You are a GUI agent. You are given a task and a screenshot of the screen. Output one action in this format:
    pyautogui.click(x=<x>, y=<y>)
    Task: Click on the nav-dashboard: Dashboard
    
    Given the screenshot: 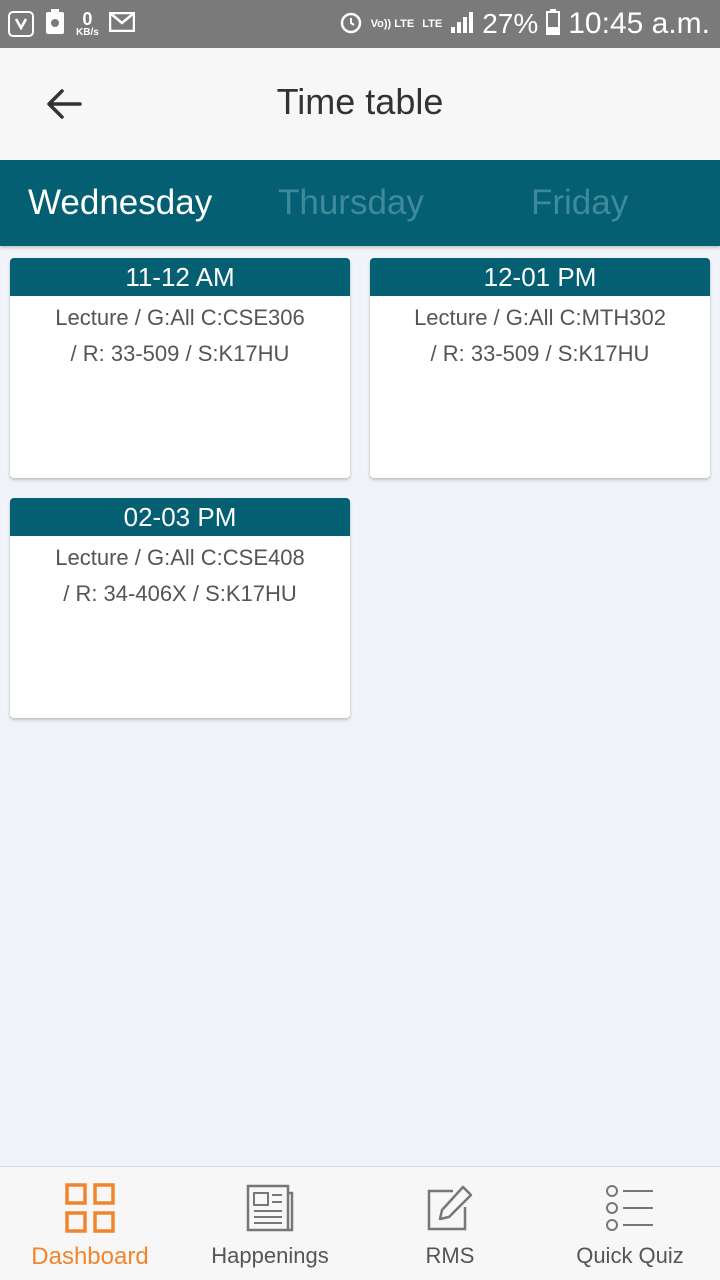 What is the action you would take?
    pyautogui.click(x=90, y=1223)
    